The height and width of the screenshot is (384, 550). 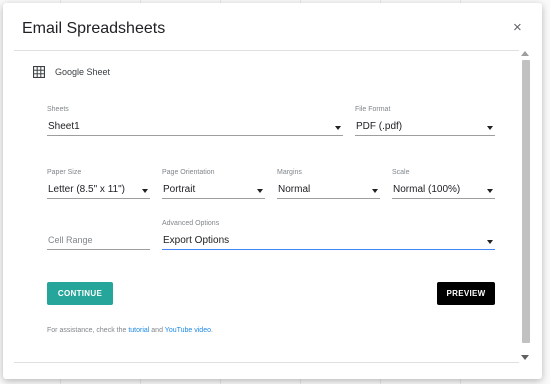 I want to click on dialog-title: Email Spreadsheets, so click(x=94, y=28).